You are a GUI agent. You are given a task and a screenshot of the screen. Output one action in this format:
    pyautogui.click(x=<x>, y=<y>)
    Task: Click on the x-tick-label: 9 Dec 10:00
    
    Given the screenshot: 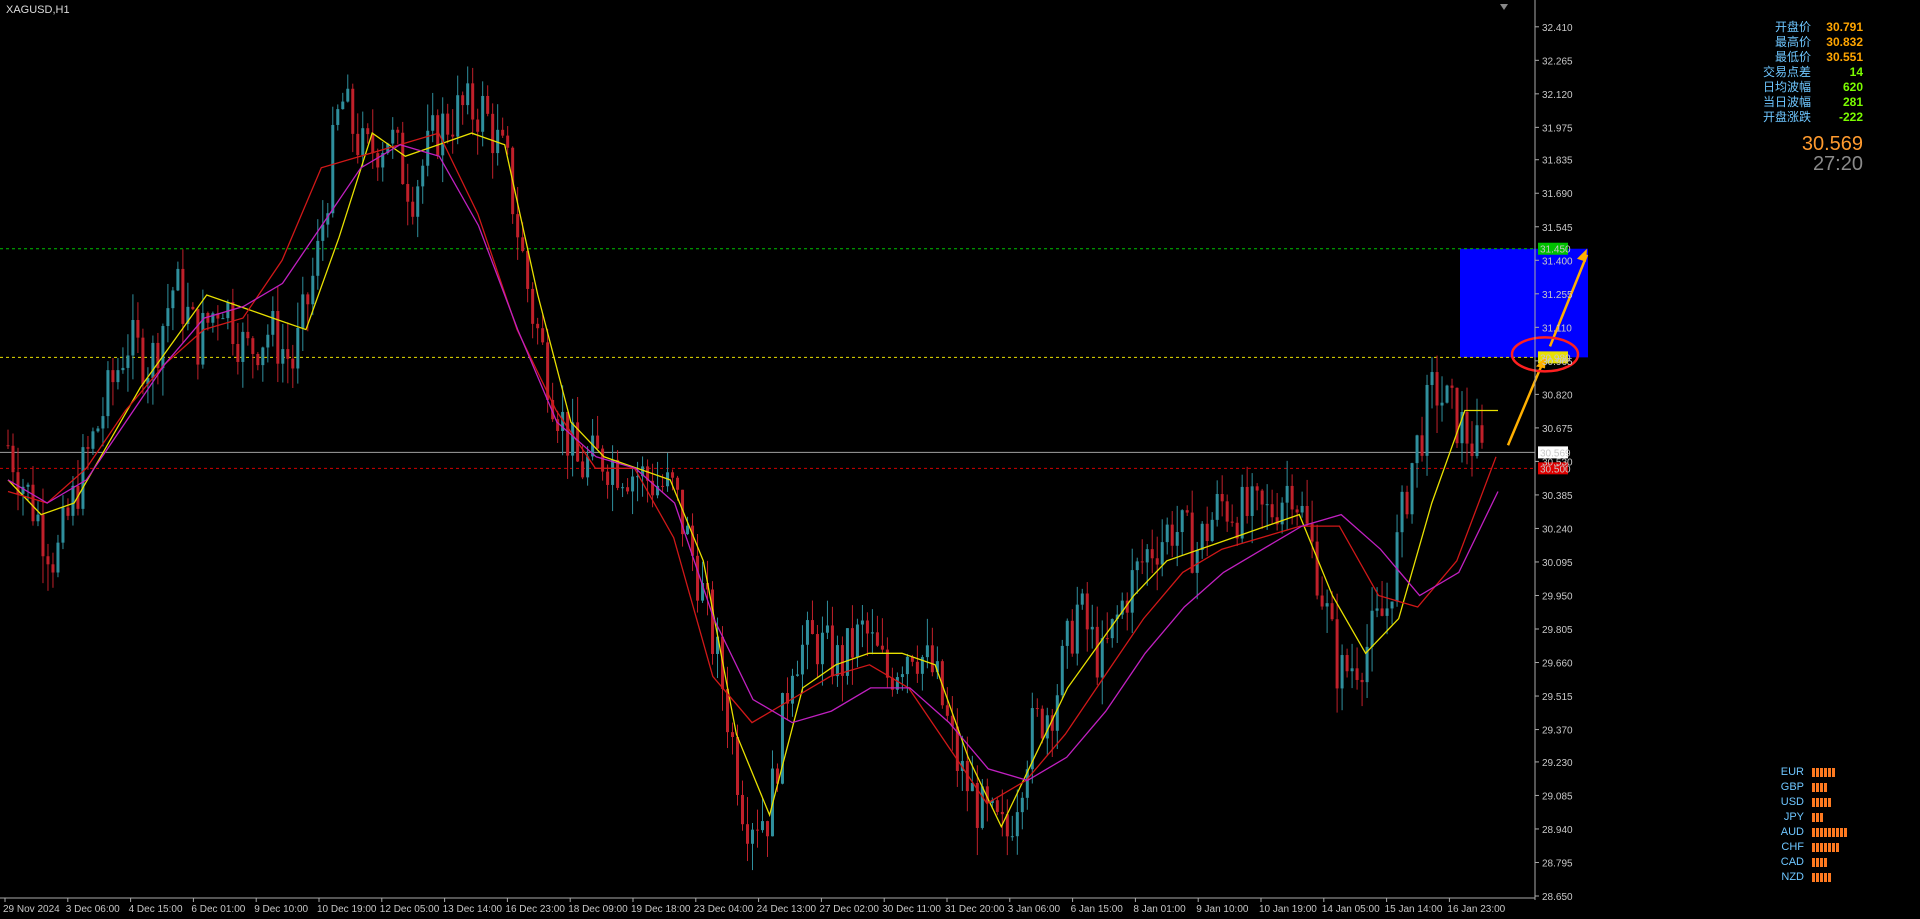 What is the action you would take?
    pyautogui.click(x=281, y=909)
    